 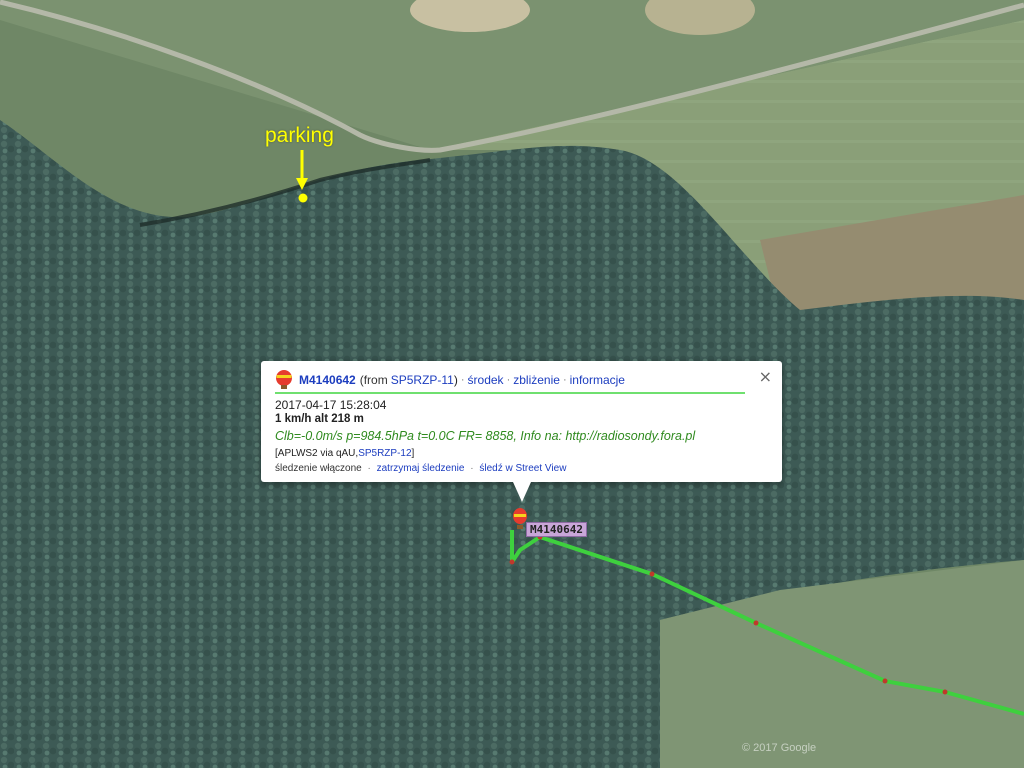 I want to click on path-info: [APLWS2 via qAU,SP5RZP-12], so click(x=521, y=453).